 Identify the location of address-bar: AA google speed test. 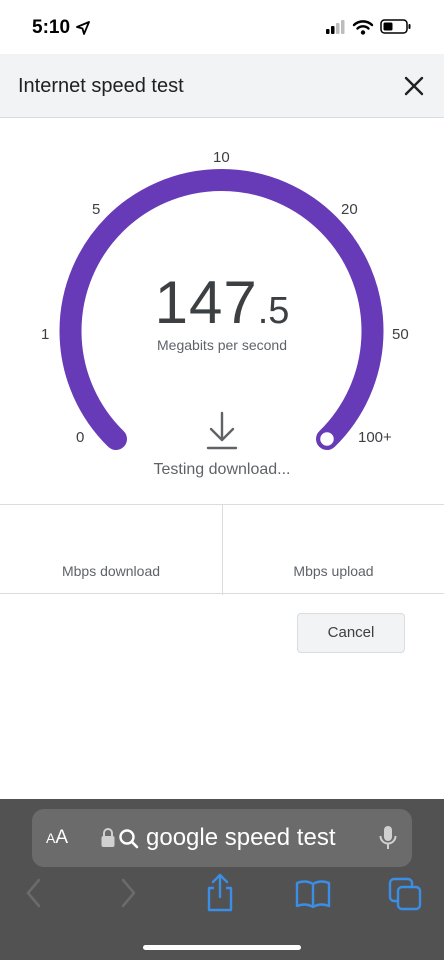
(222, 838).